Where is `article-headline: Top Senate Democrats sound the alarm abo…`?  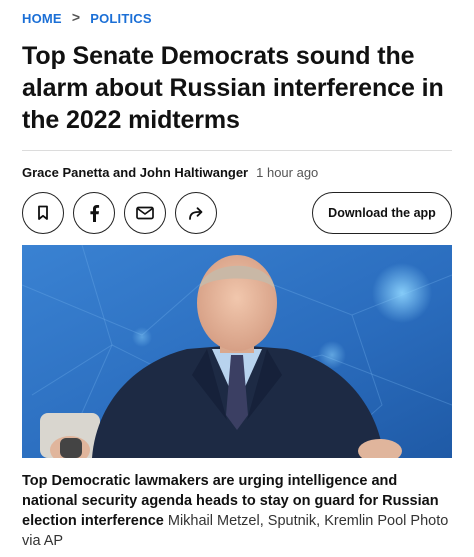
article-headline: Top Senate Democrats sound the alarm abo… is located at coordinates (233, 88).